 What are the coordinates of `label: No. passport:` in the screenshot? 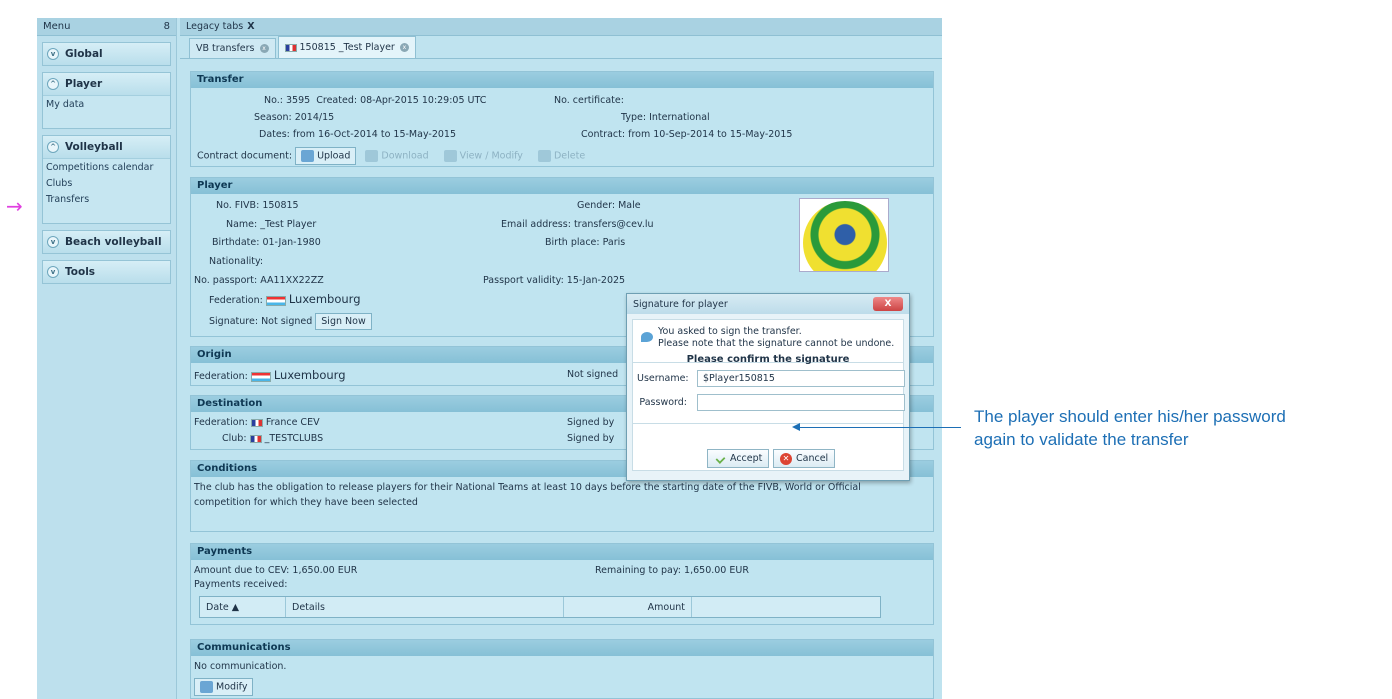 It's located at (226, 280).